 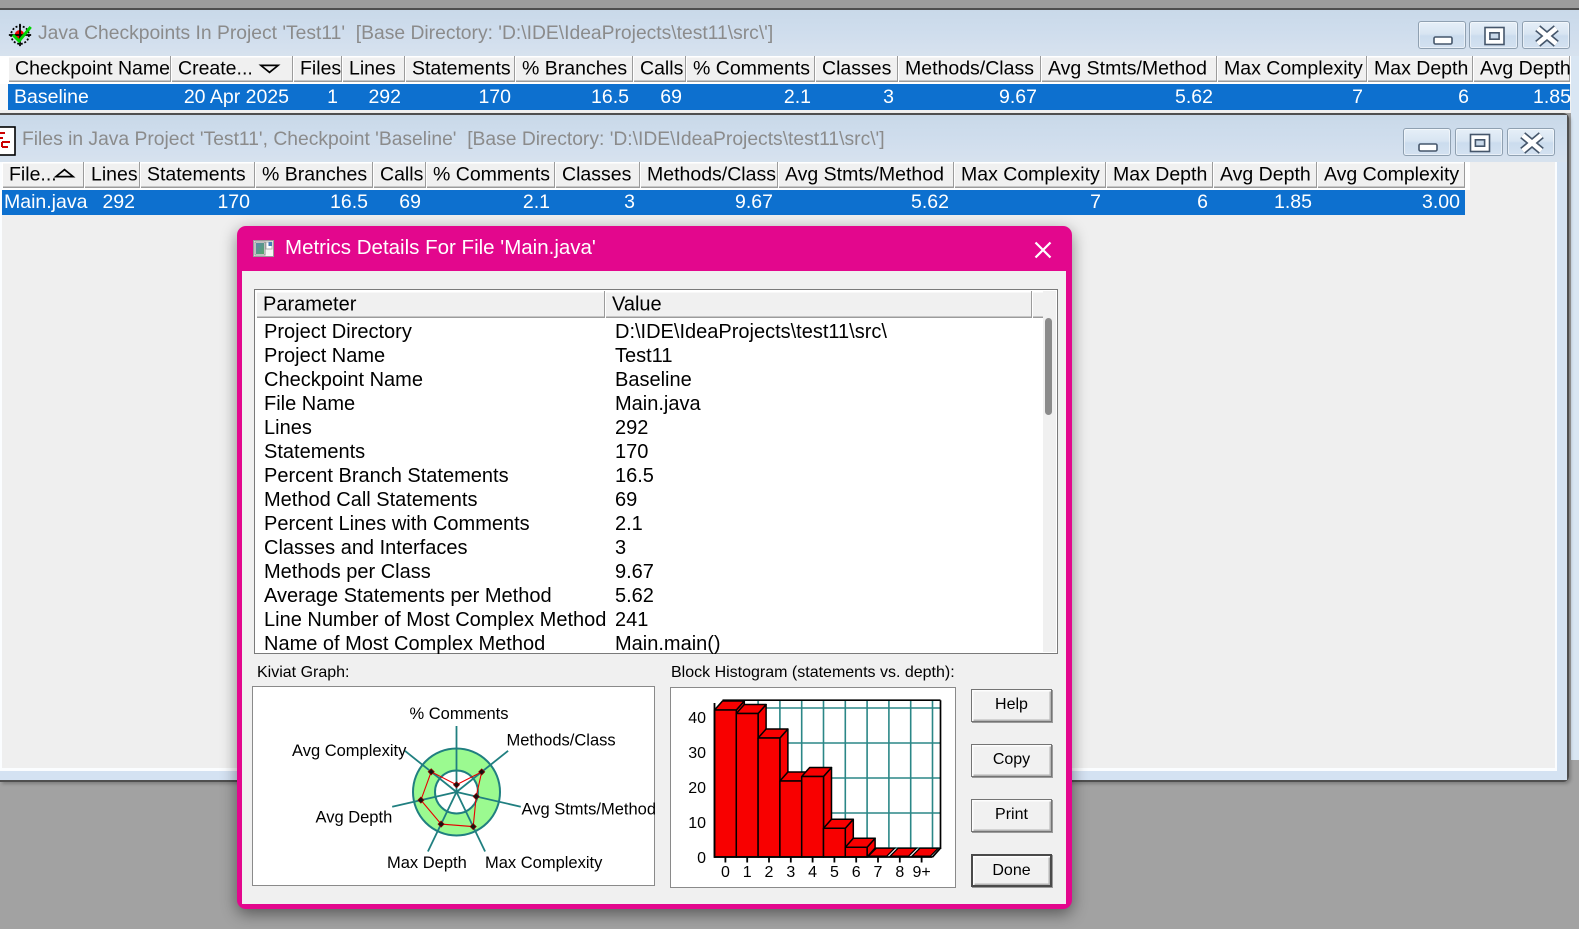 I want to click on svg-text: 4, so click(x=812, y=872).